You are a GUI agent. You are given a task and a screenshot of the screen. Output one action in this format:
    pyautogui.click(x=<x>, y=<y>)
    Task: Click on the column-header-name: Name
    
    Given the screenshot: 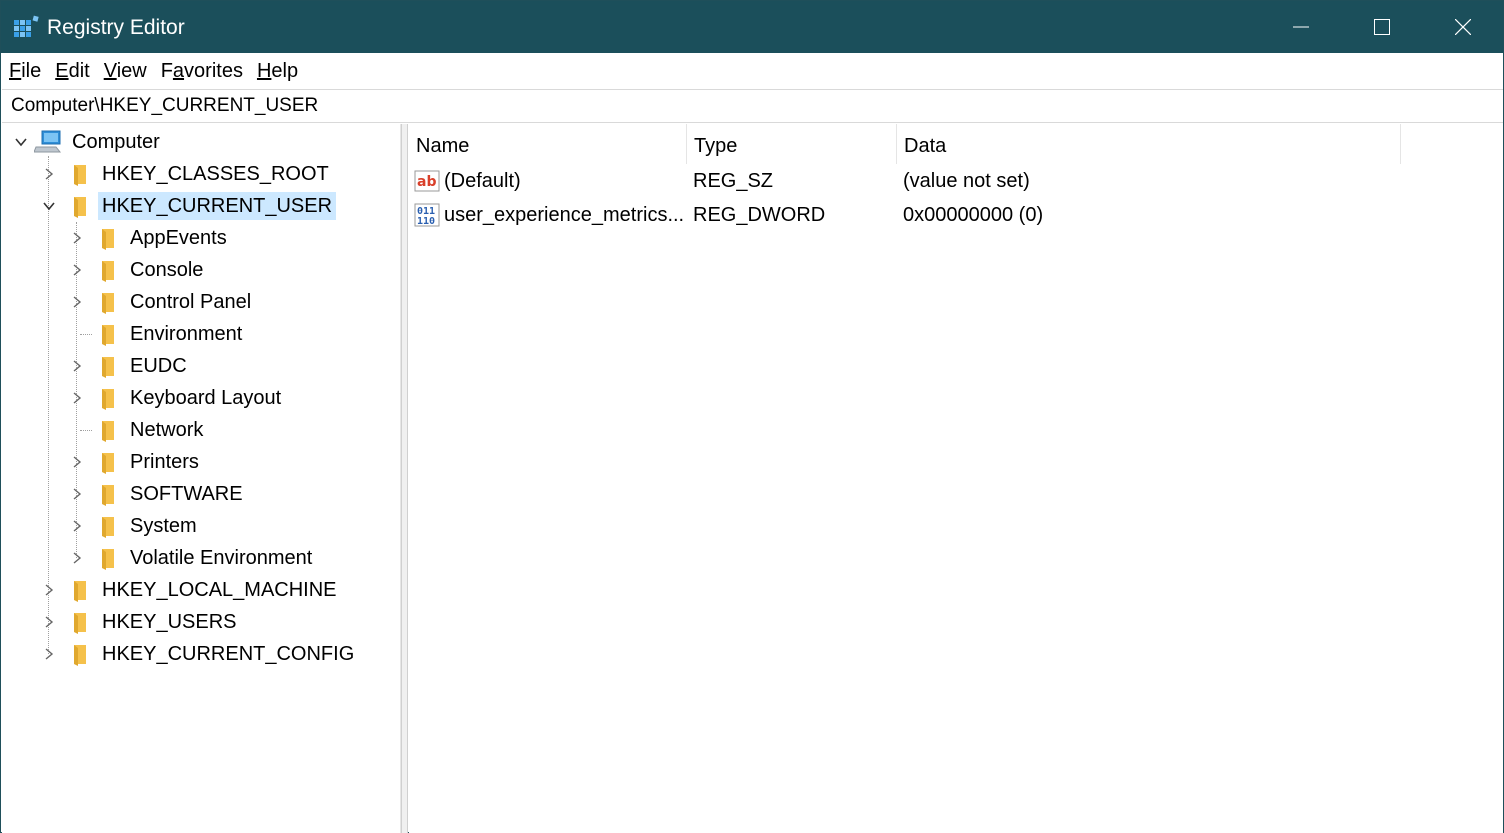 What is the action you would take?
    pyautogui.click(x=548, y=144)
    